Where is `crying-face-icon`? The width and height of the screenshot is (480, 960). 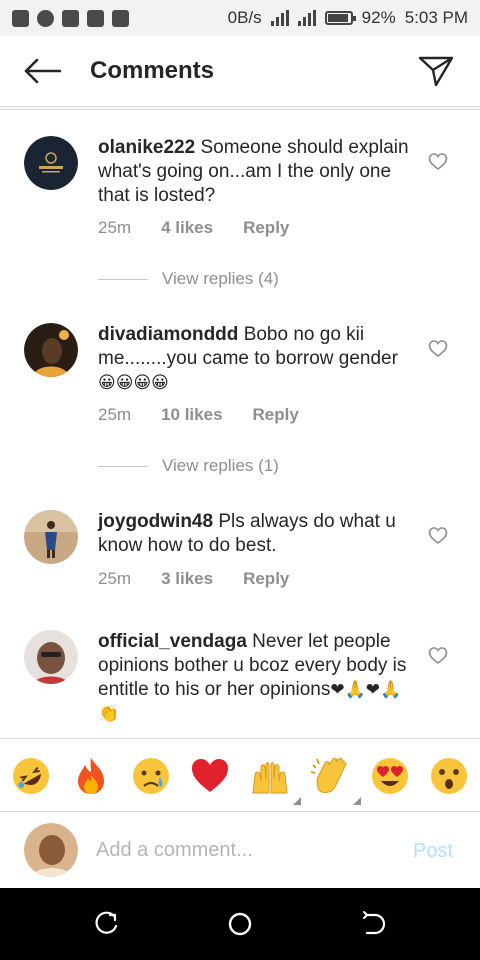 crying-face-icon is located at coordinates (151, 776).